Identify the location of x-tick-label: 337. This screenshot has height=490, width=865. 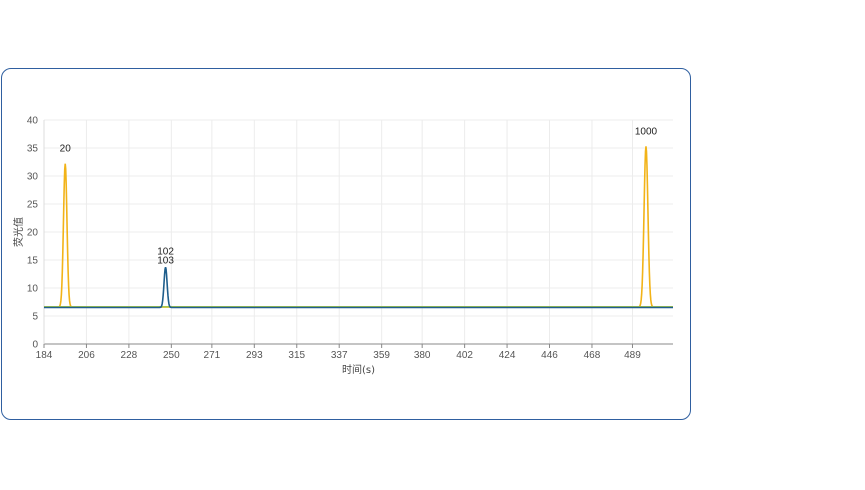
(339, 355).